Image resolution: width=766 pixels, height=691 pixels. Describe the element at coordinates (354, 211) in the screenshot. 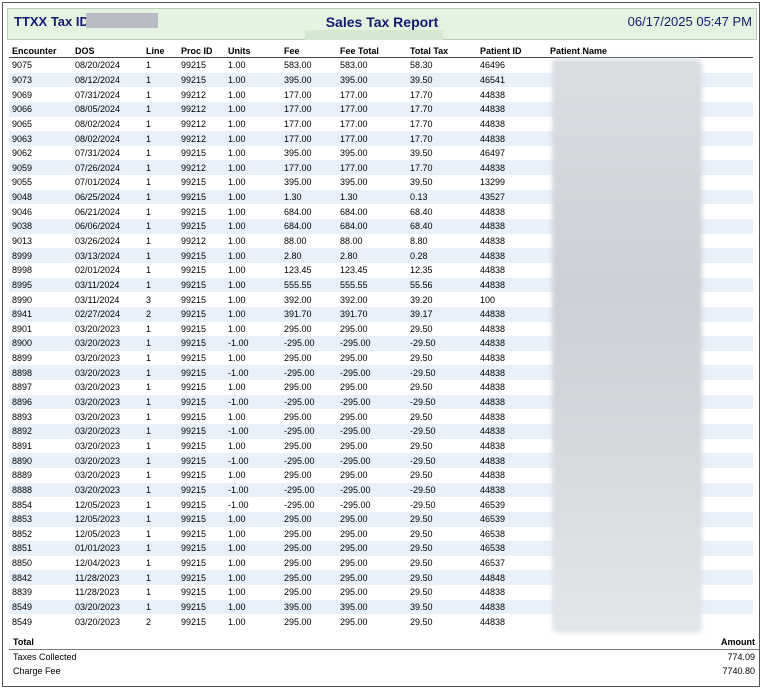

I see `cell-fee-total: 684.00` at that location.